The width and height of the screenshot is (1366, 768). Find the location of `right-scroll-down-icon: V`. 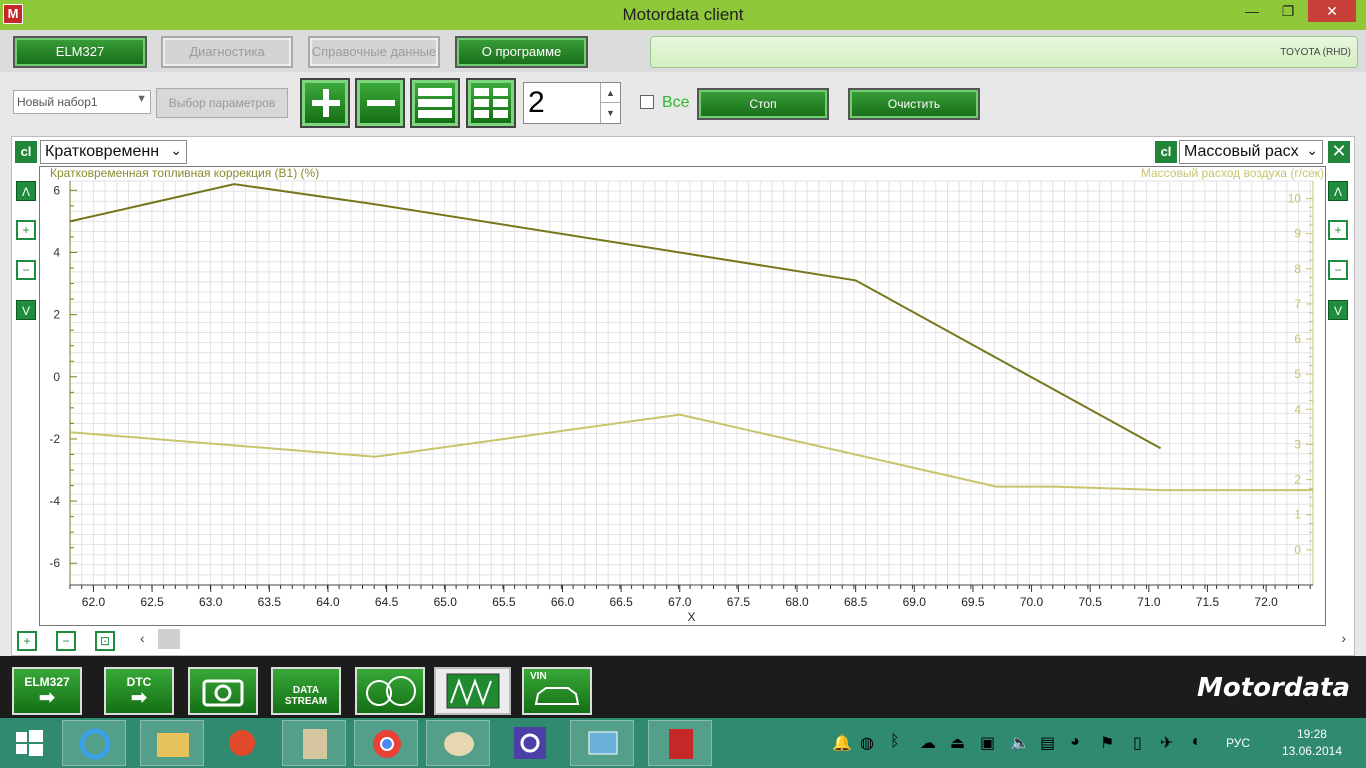

right-scroll-down-icon: V is located at coordinates (1338, 310).